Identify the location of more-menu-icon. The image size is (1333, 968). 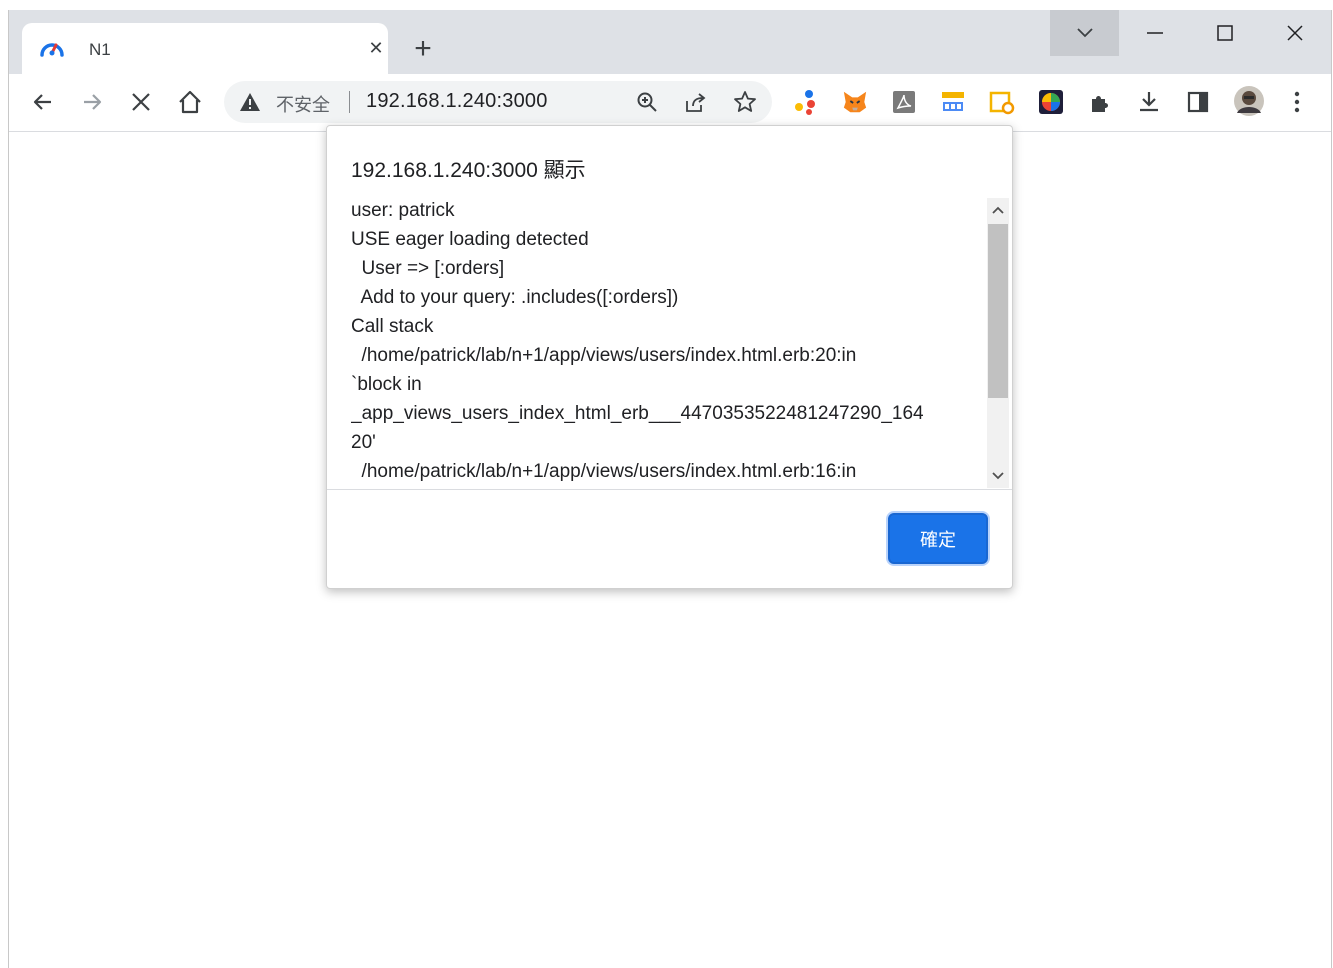
(1297, 102).